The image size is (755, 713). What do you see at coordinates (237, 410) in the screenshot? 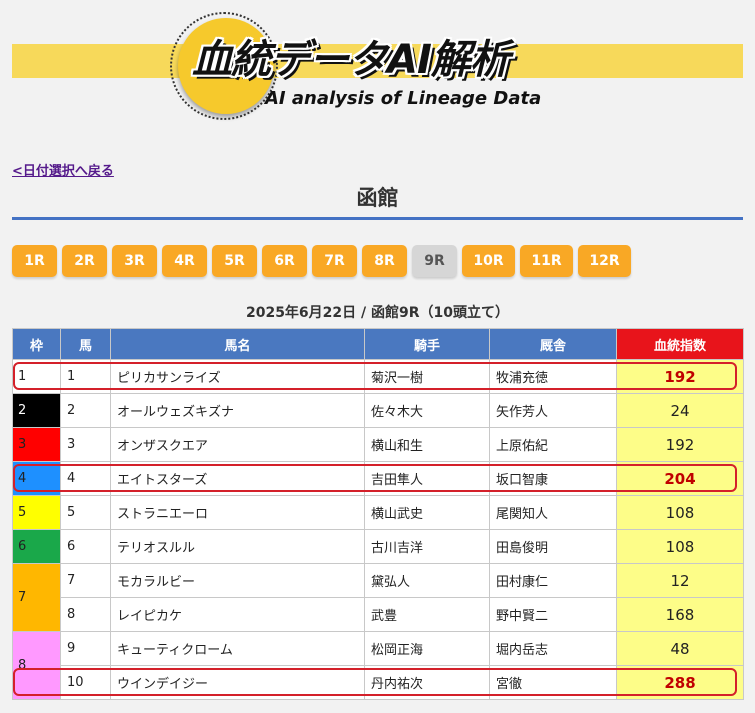
I see `cell-horse-name: オールウェズキズナ` at bounding box center [237, 410].